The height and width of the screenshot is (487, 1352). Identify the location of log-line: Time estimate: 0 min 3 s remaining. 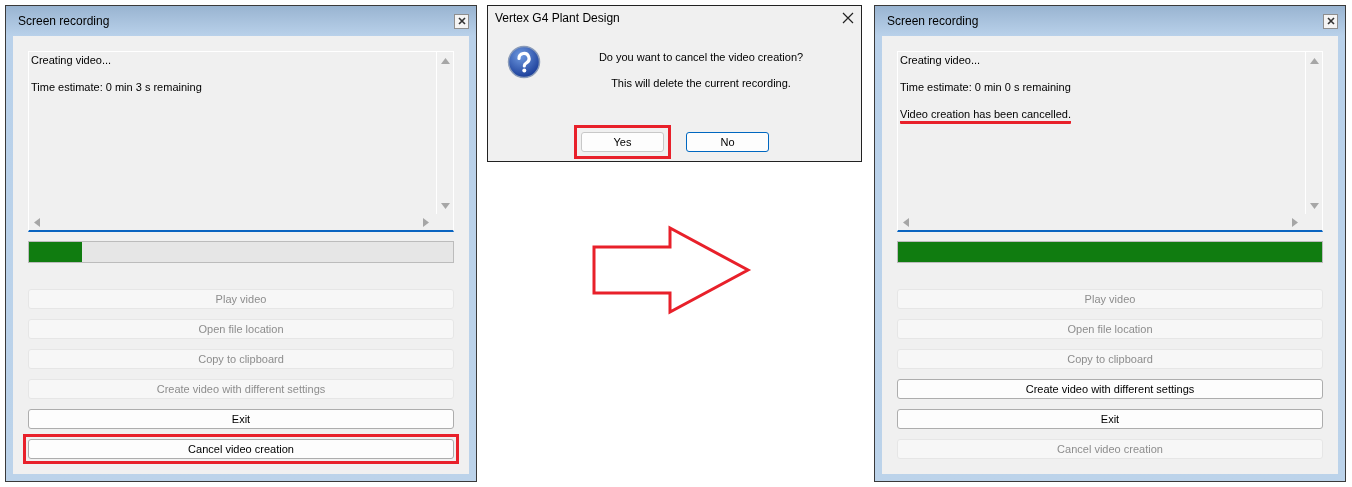
(116, 88).